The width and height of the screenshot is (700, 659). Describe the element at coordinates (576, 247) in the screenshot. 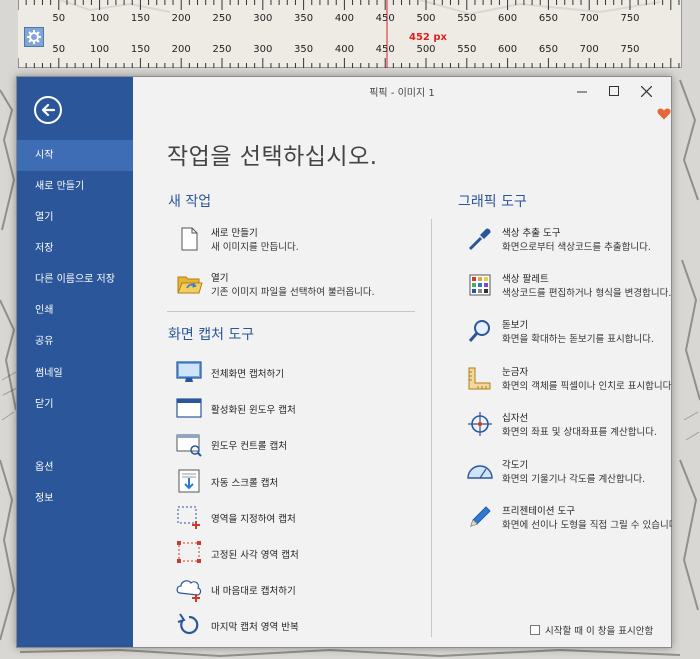

I see `color-picker-desc: 화면으로부터 색상코드를 추출합니다.` at that location.